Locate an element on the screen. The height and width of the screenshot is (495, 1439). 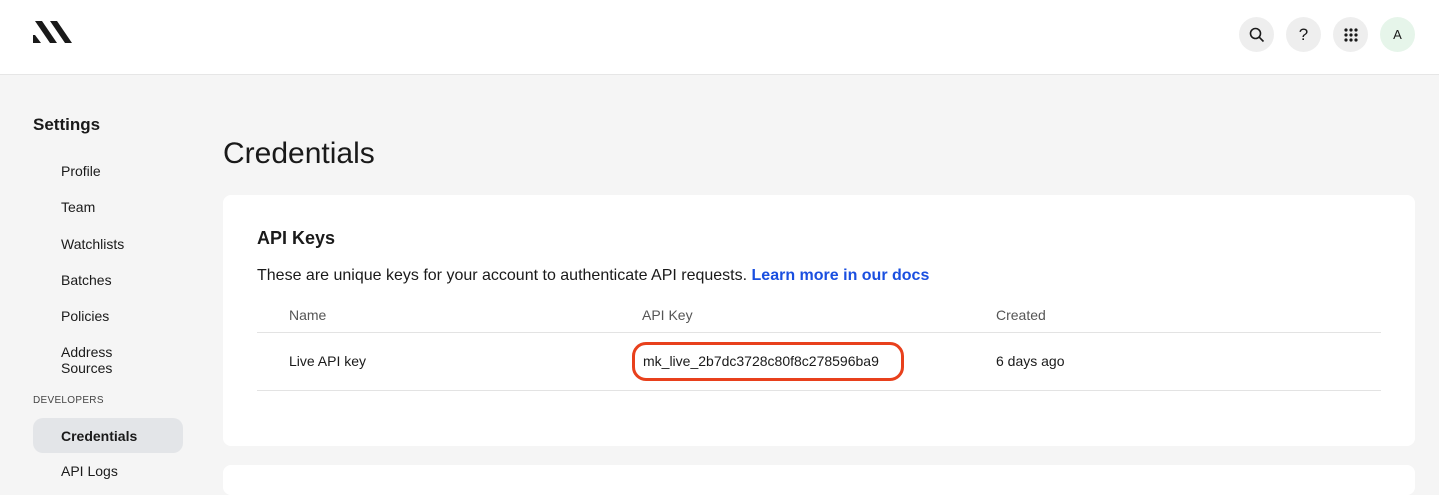
sidebar-title: Settings is located at coordinates (67, 124).